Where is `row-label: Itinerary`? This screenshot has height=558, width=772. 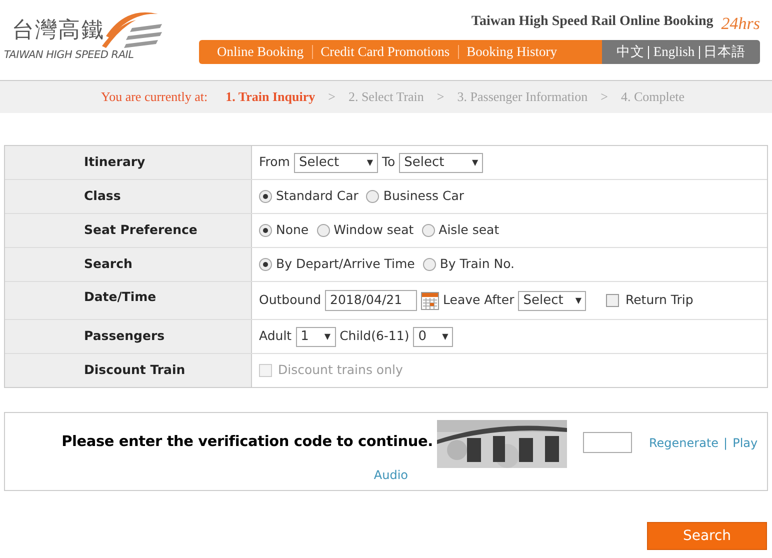
row-label: Itinerary is located at coordinates (115, 162).